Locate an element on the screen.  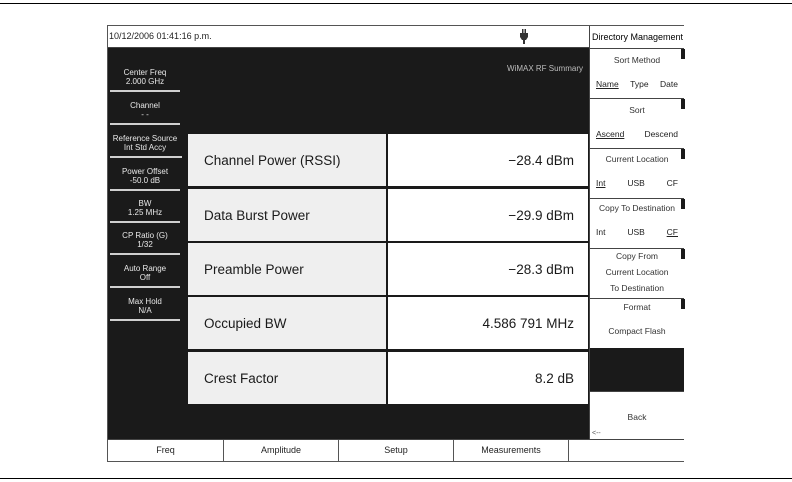
param-reference-source: Reference Source Int Std Accy is located at coordinates (145, 146).